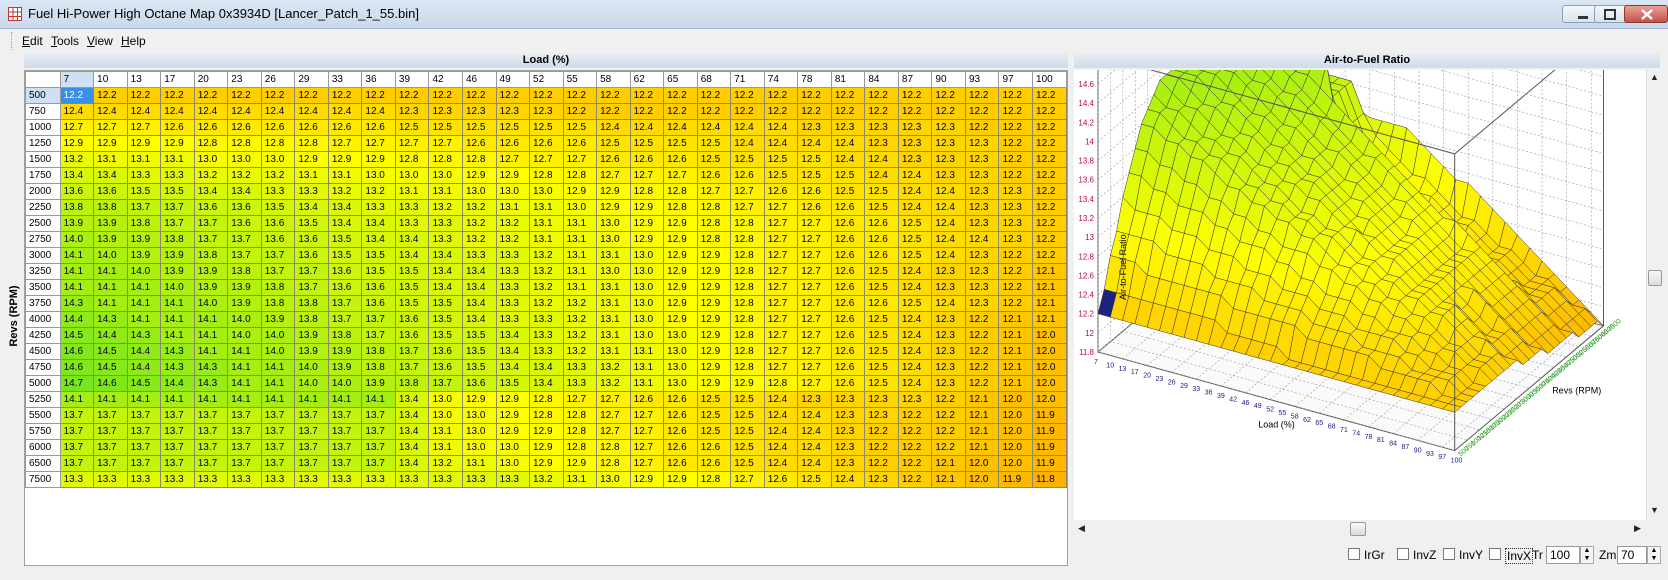  I want to click on rpm-row-header: 3750, so click(43, 303).